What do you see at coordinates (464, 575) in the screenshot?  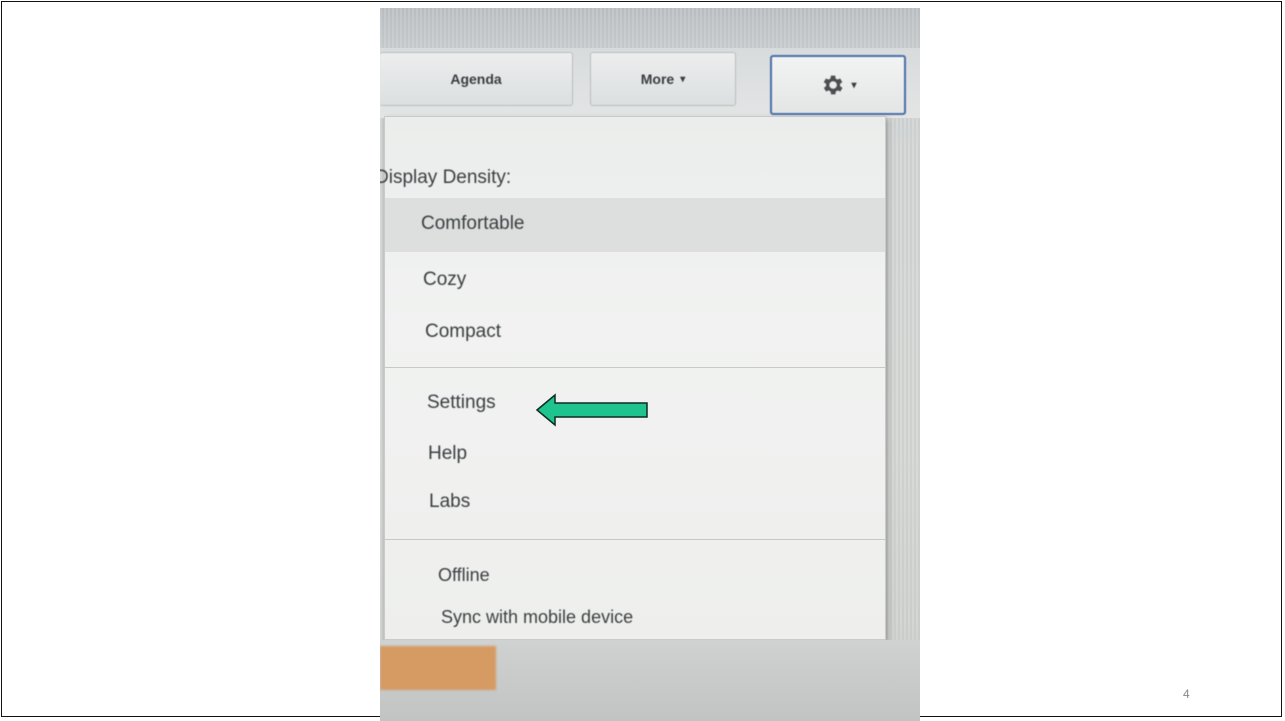 I see `menu-item-offline: Offline` at bounding box center [464, 575].